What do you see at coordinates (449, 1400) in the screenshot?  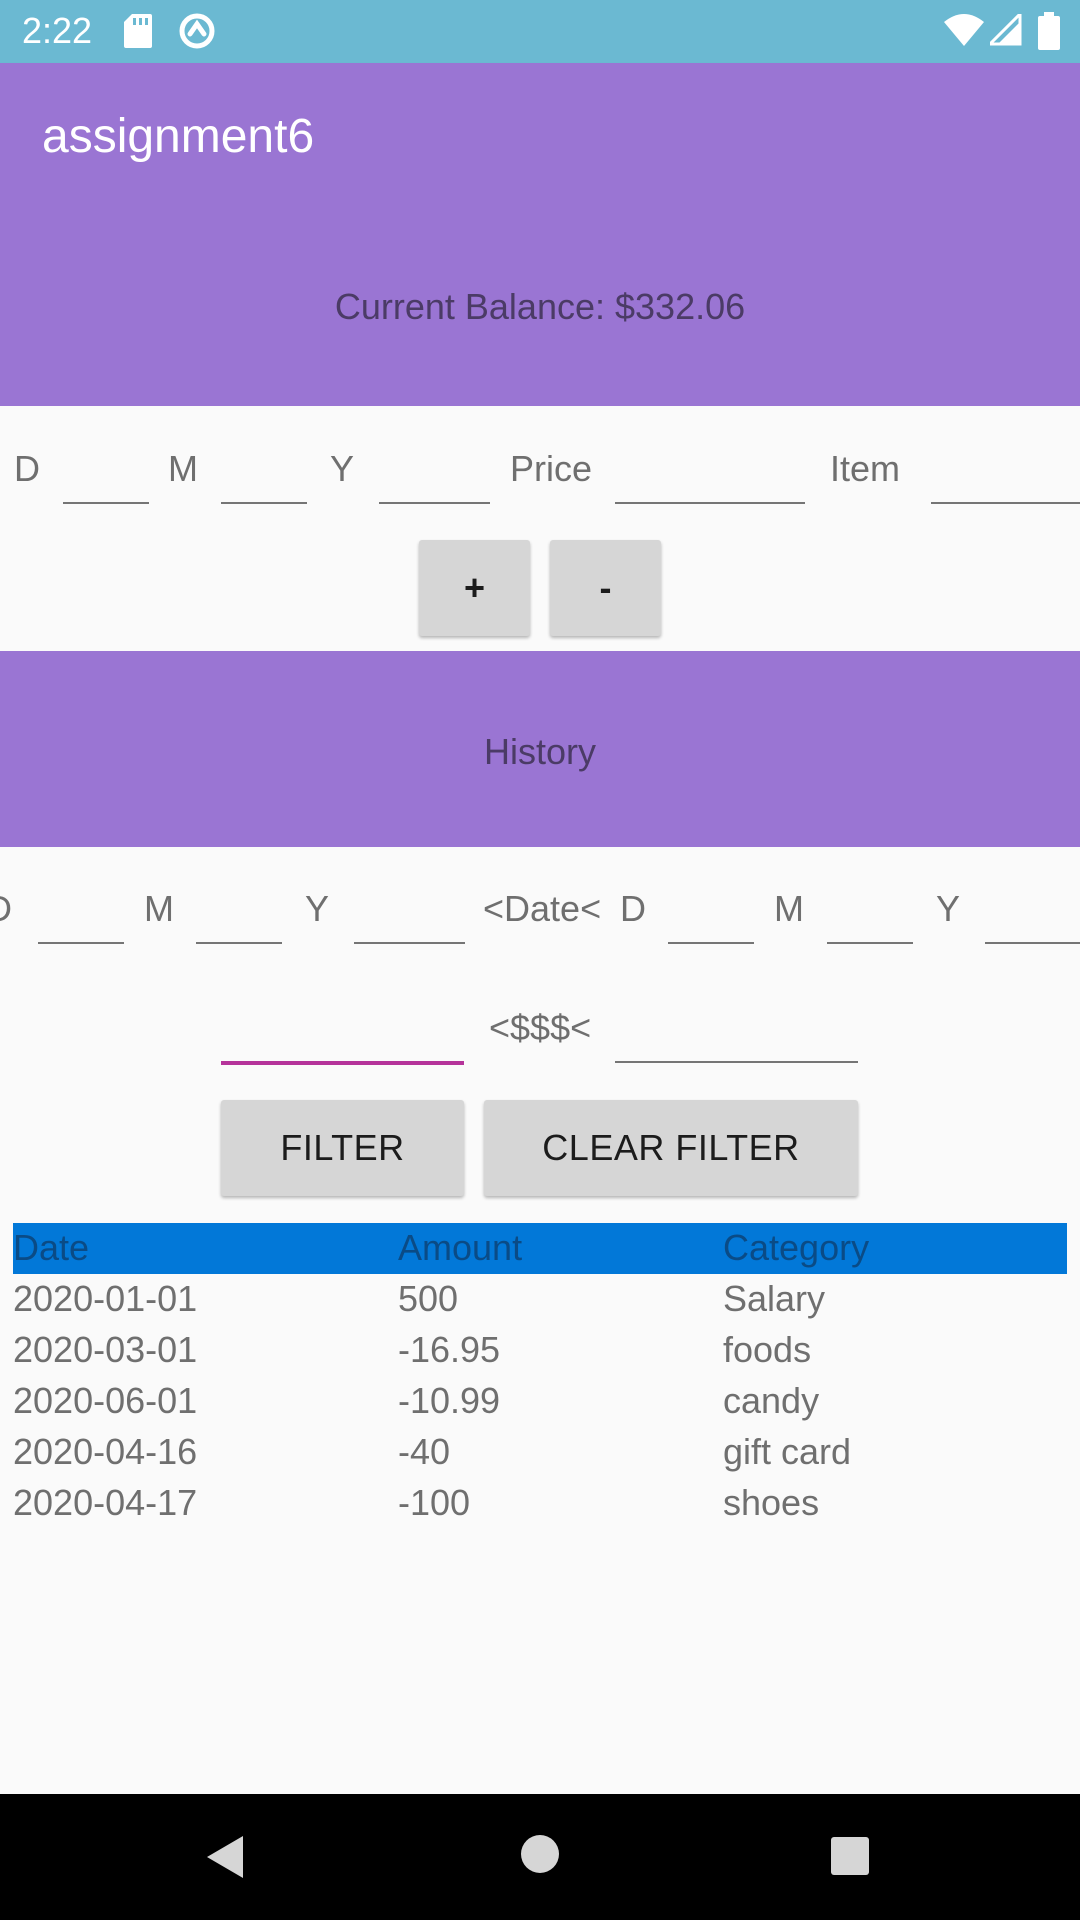 I see `row-amount: -10.99` at bounding box center [449, 1400].